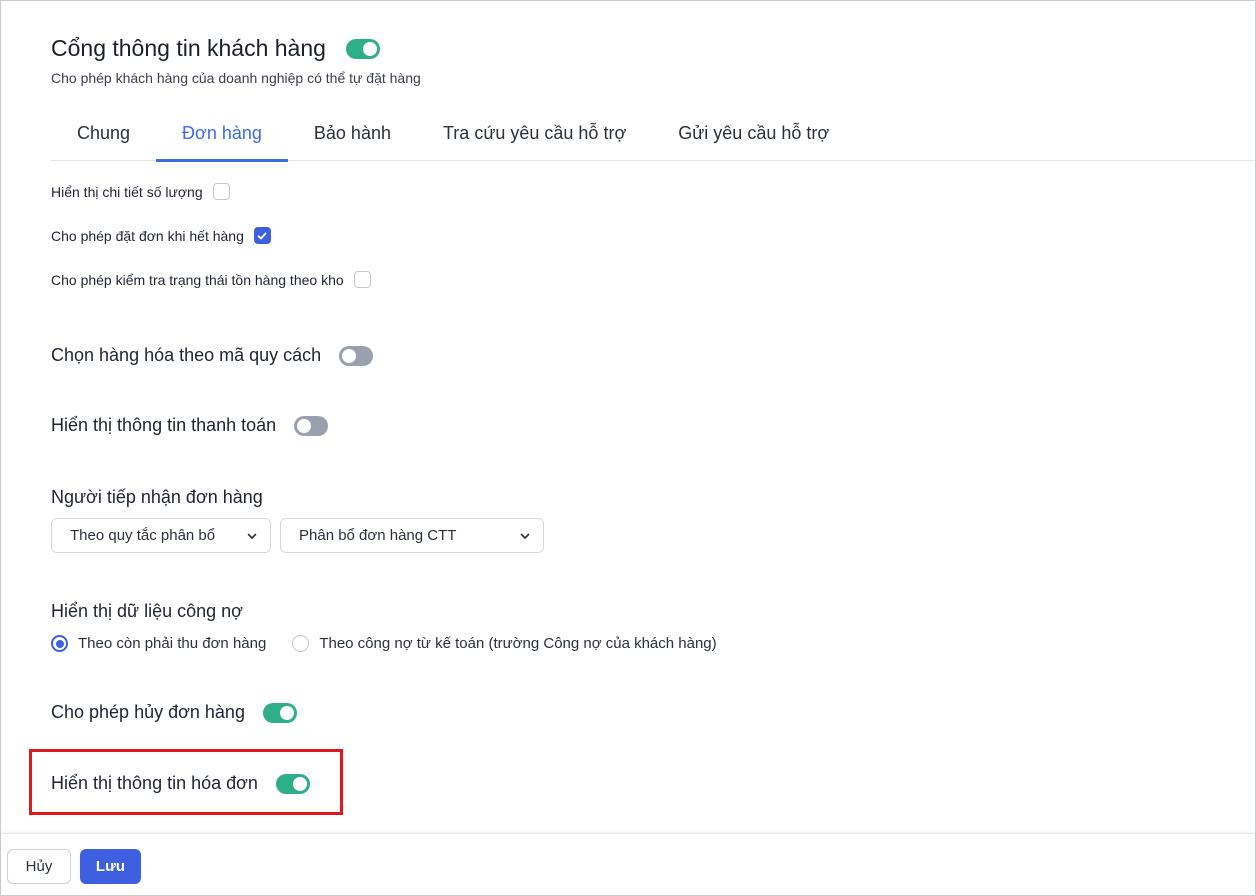  Describe the element at coordinates (127, 191) in the screenshot. I see `checkbox-label: Hiển thị chi tiết số lượng` at that location.